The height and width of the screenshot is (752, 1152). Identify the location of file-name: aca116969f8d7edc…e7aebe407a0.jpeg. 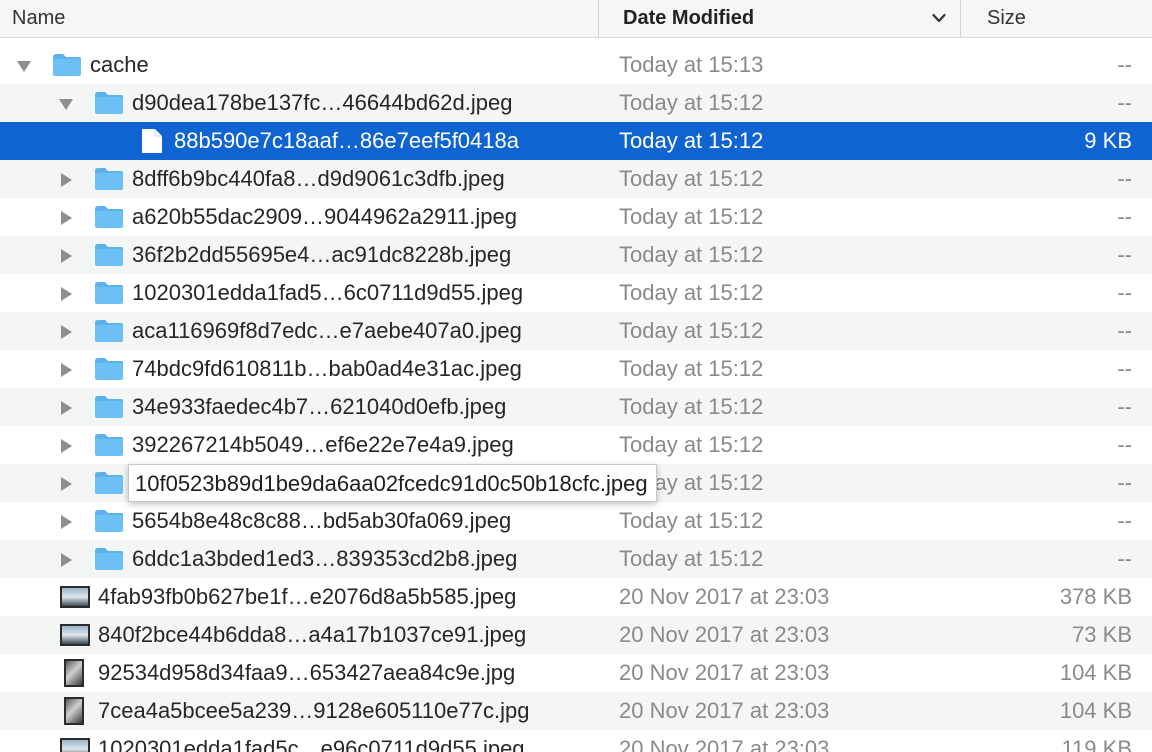
(327, 330).